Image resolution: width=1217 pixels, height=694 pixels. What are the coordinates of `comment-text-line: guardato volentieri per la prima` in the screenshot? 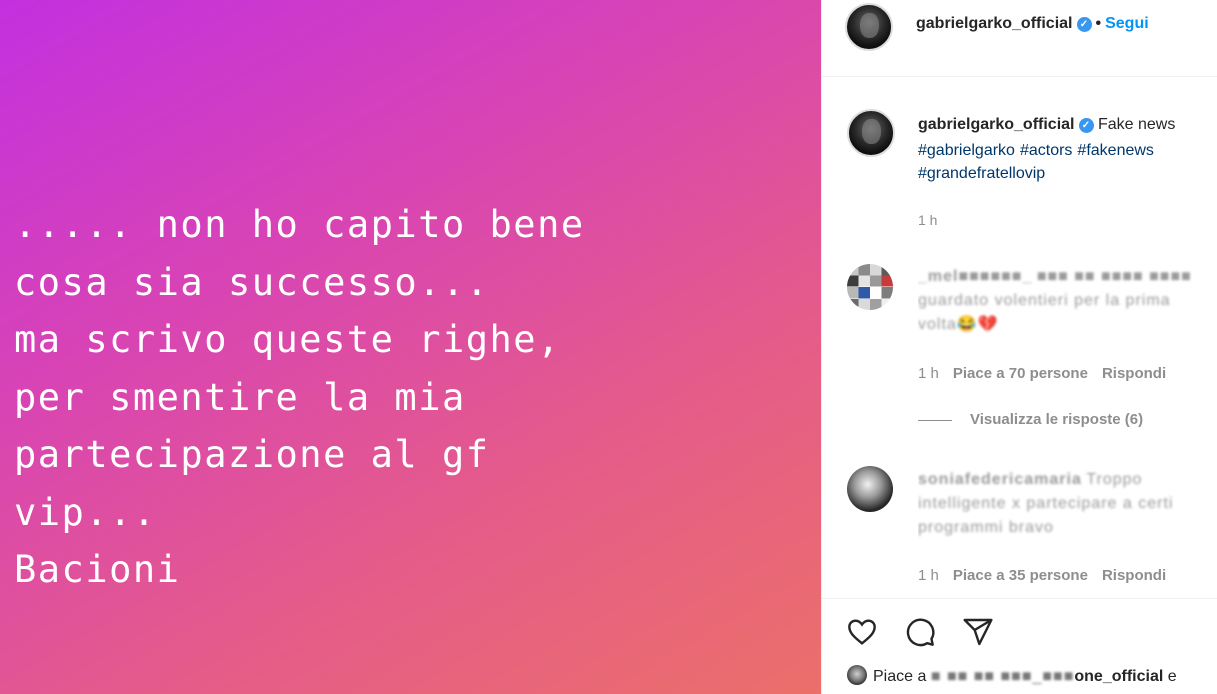 It's located at (1044, 300).